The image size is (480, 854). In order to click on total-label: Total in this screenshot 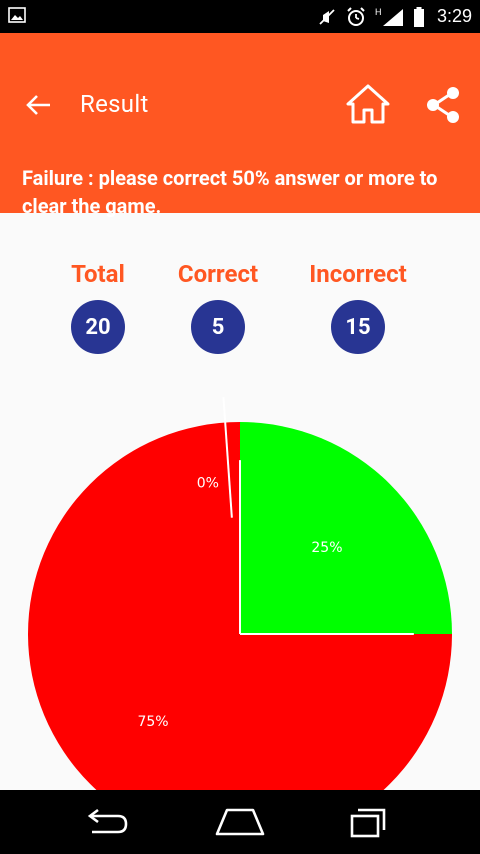, I will do `click(98, 274)`.